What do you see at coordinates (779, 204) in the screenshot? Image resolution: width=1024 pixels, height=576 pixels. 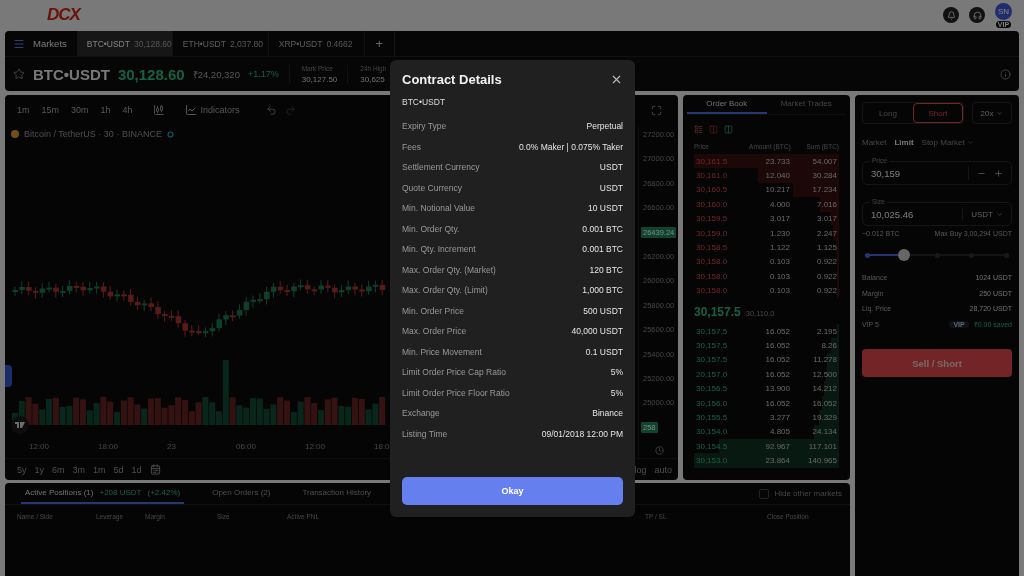 I see `amount-cell-text: 4.000` at bounding box center [779, 204].